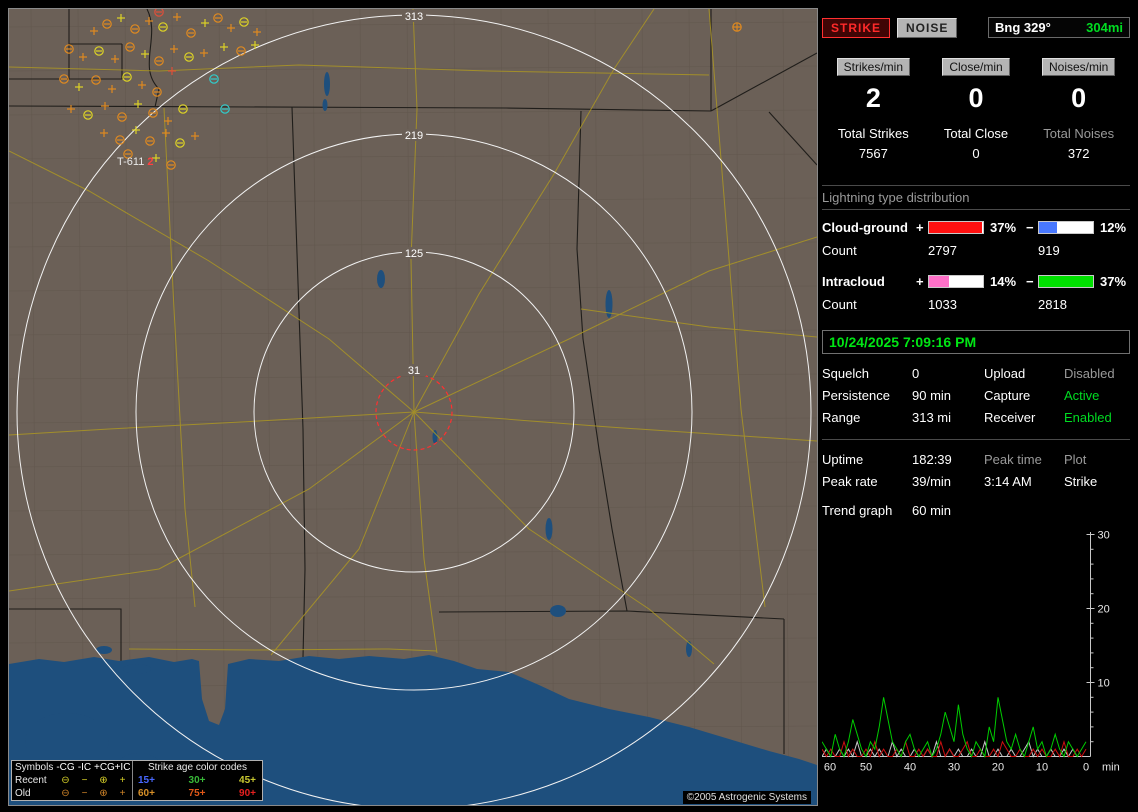 Image resolution: width=1138 pixels, height=812 pixels. Describe the element at coordinates (1082, 395) in the screenshot. I see `capture-value: Active` at that location.